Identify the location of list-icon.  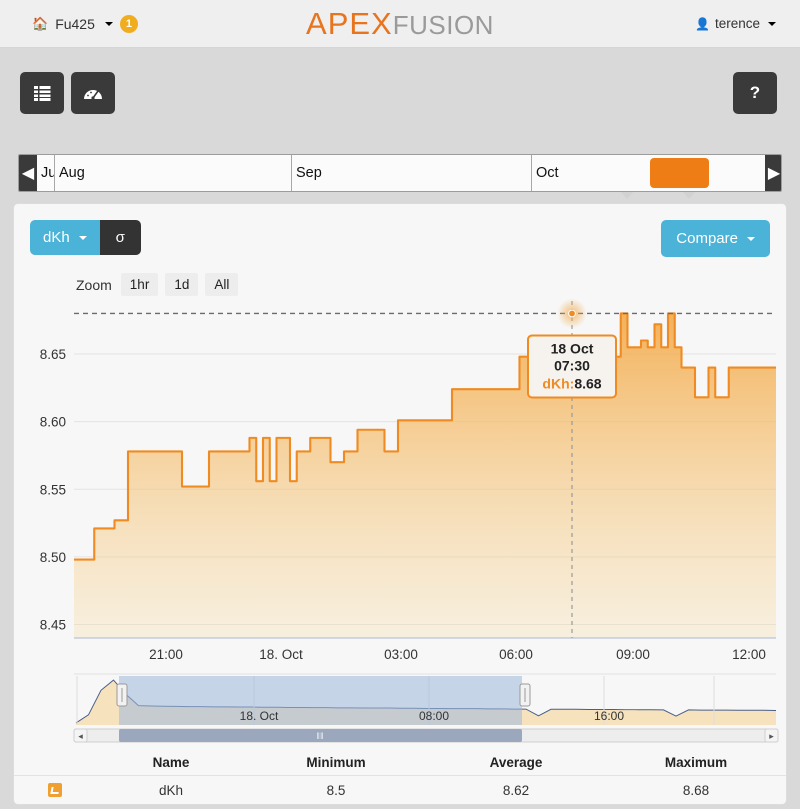
(42, 93).